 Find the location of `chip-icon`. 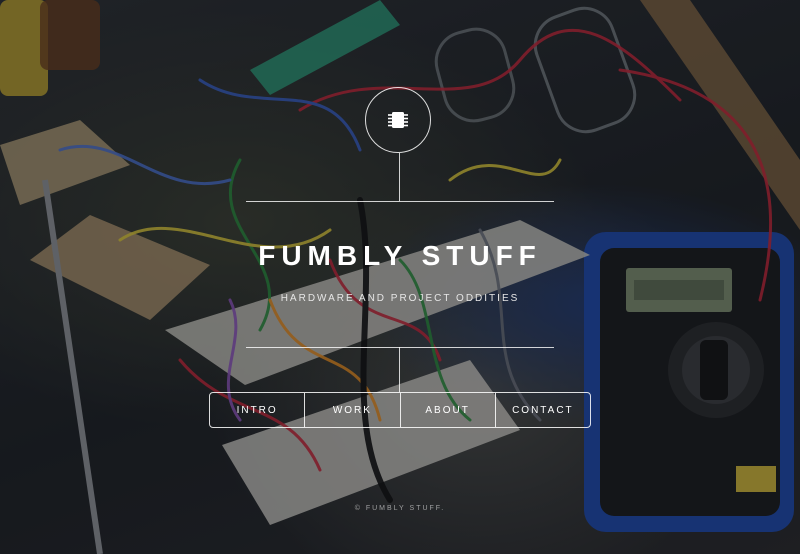

chip-icon is located at coordinates (398, 120).